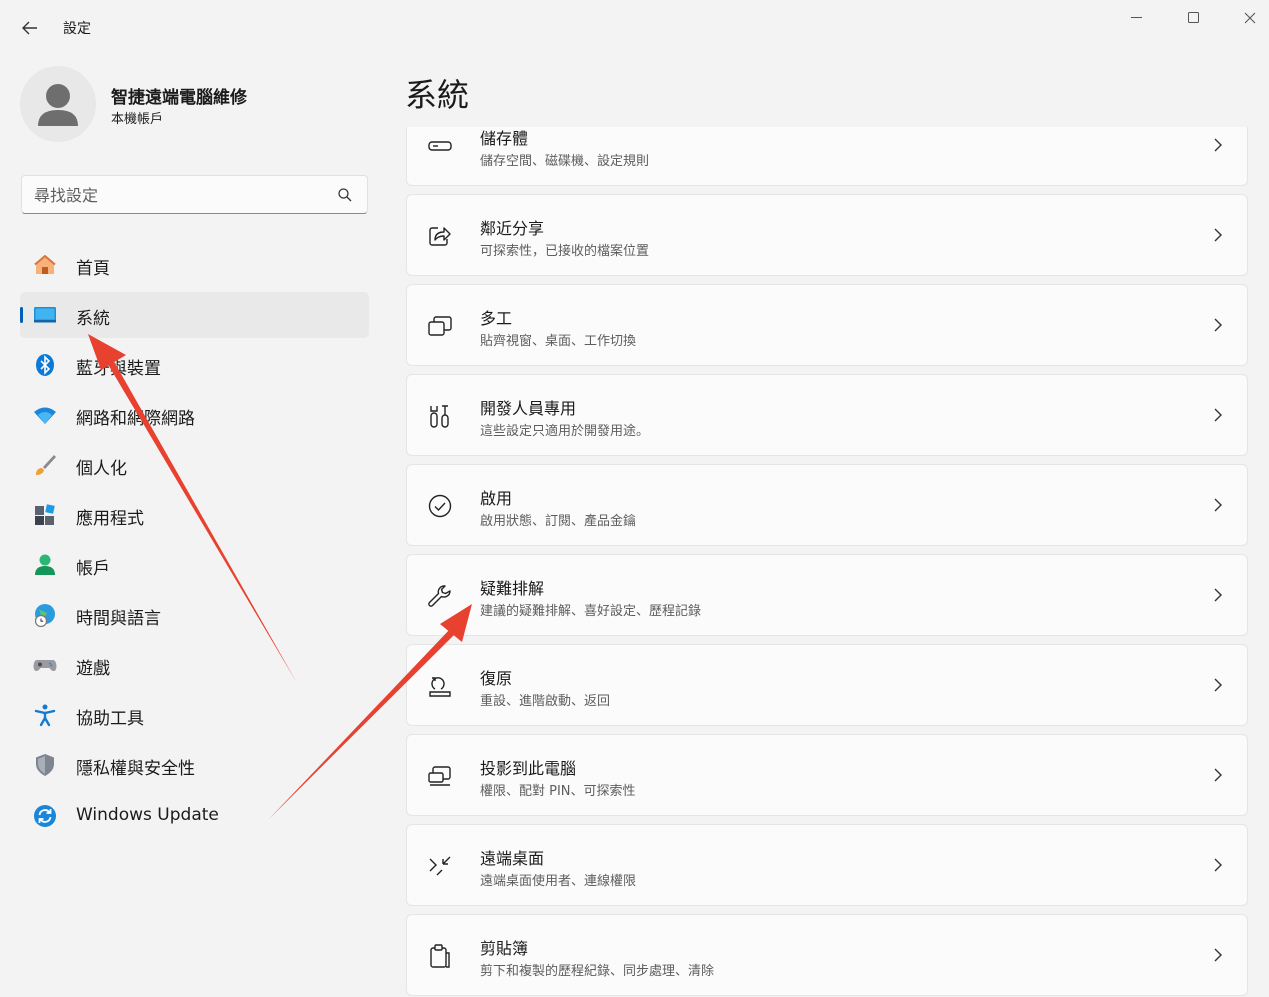 The height and width of the screenshot is (997, 1269). I want to click on sidebar-item-system: 系統, so click(194, 315).